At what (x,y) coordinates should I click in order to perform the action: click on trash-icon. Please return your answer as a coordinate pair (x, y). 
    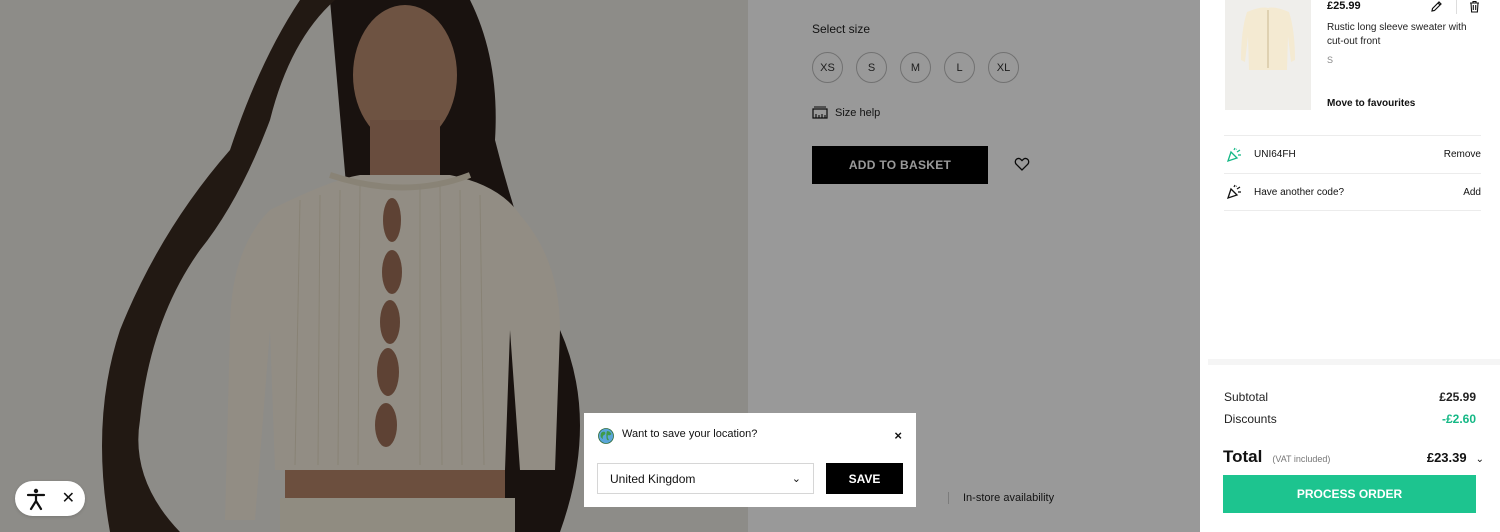
    Looking at the image, I should click on (1474, 6).